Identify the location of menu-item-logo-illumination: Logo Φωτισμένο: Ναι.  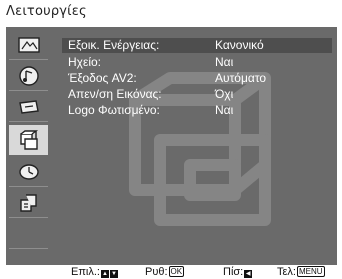
(197, 110).